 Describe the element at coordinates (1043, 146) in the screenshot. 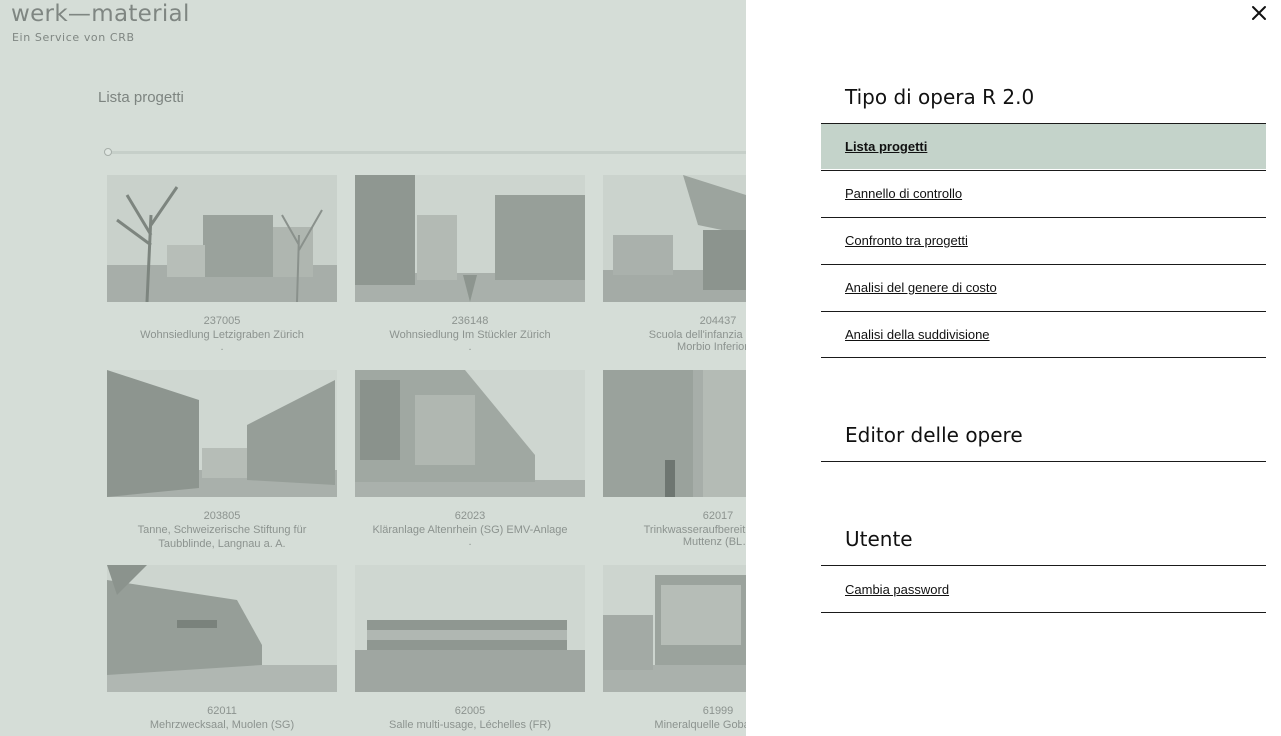

I see `menu-item-lista-progetti: Lista progetti` at that location.